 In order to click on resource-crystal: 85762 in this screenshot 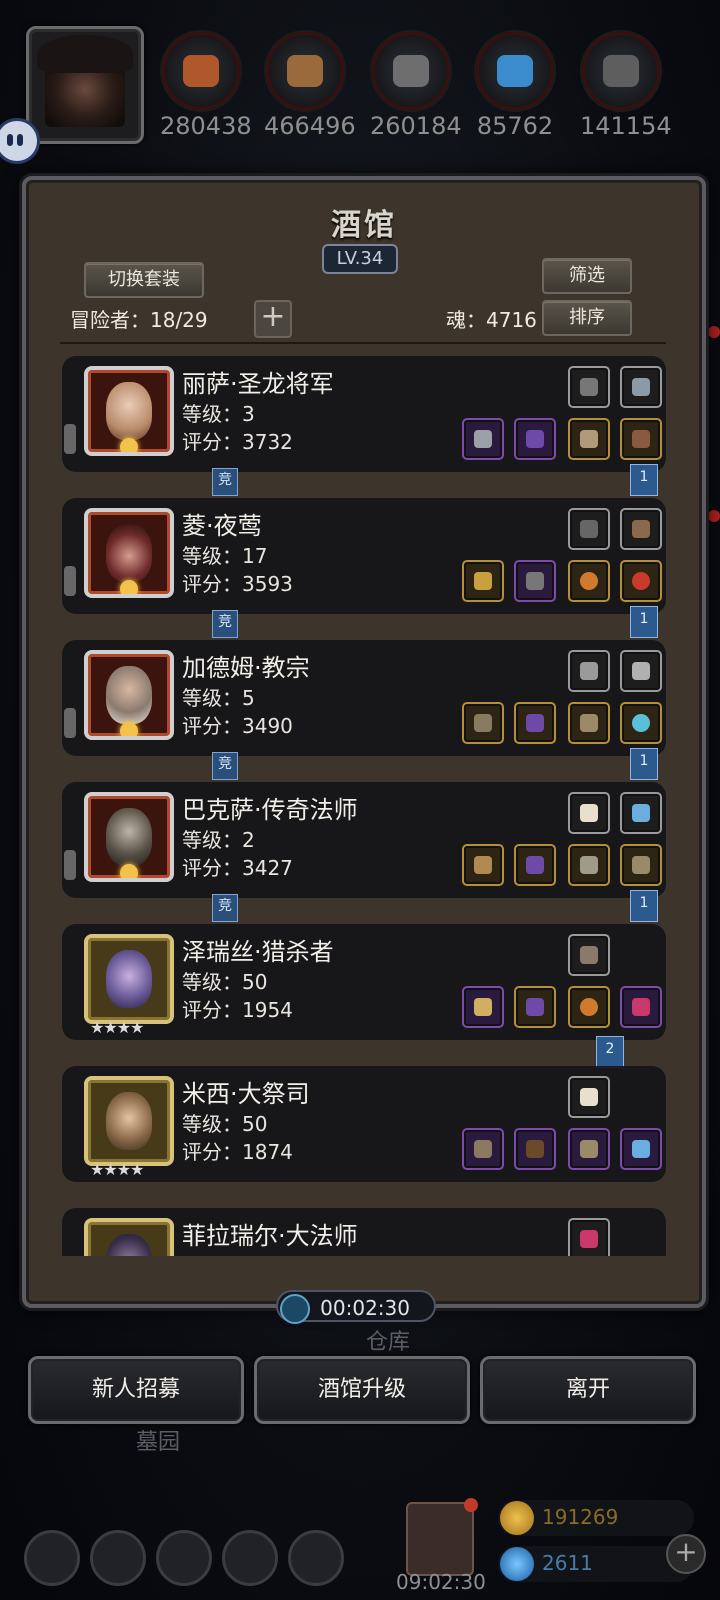, I will do `click(515, 86)`.